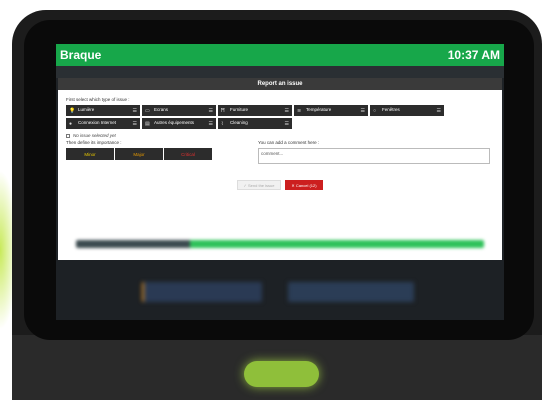  What do you see at coordinates (280, 72) in the screenshot?
I see `top-bar-divider` at bounding box center [280, 72].